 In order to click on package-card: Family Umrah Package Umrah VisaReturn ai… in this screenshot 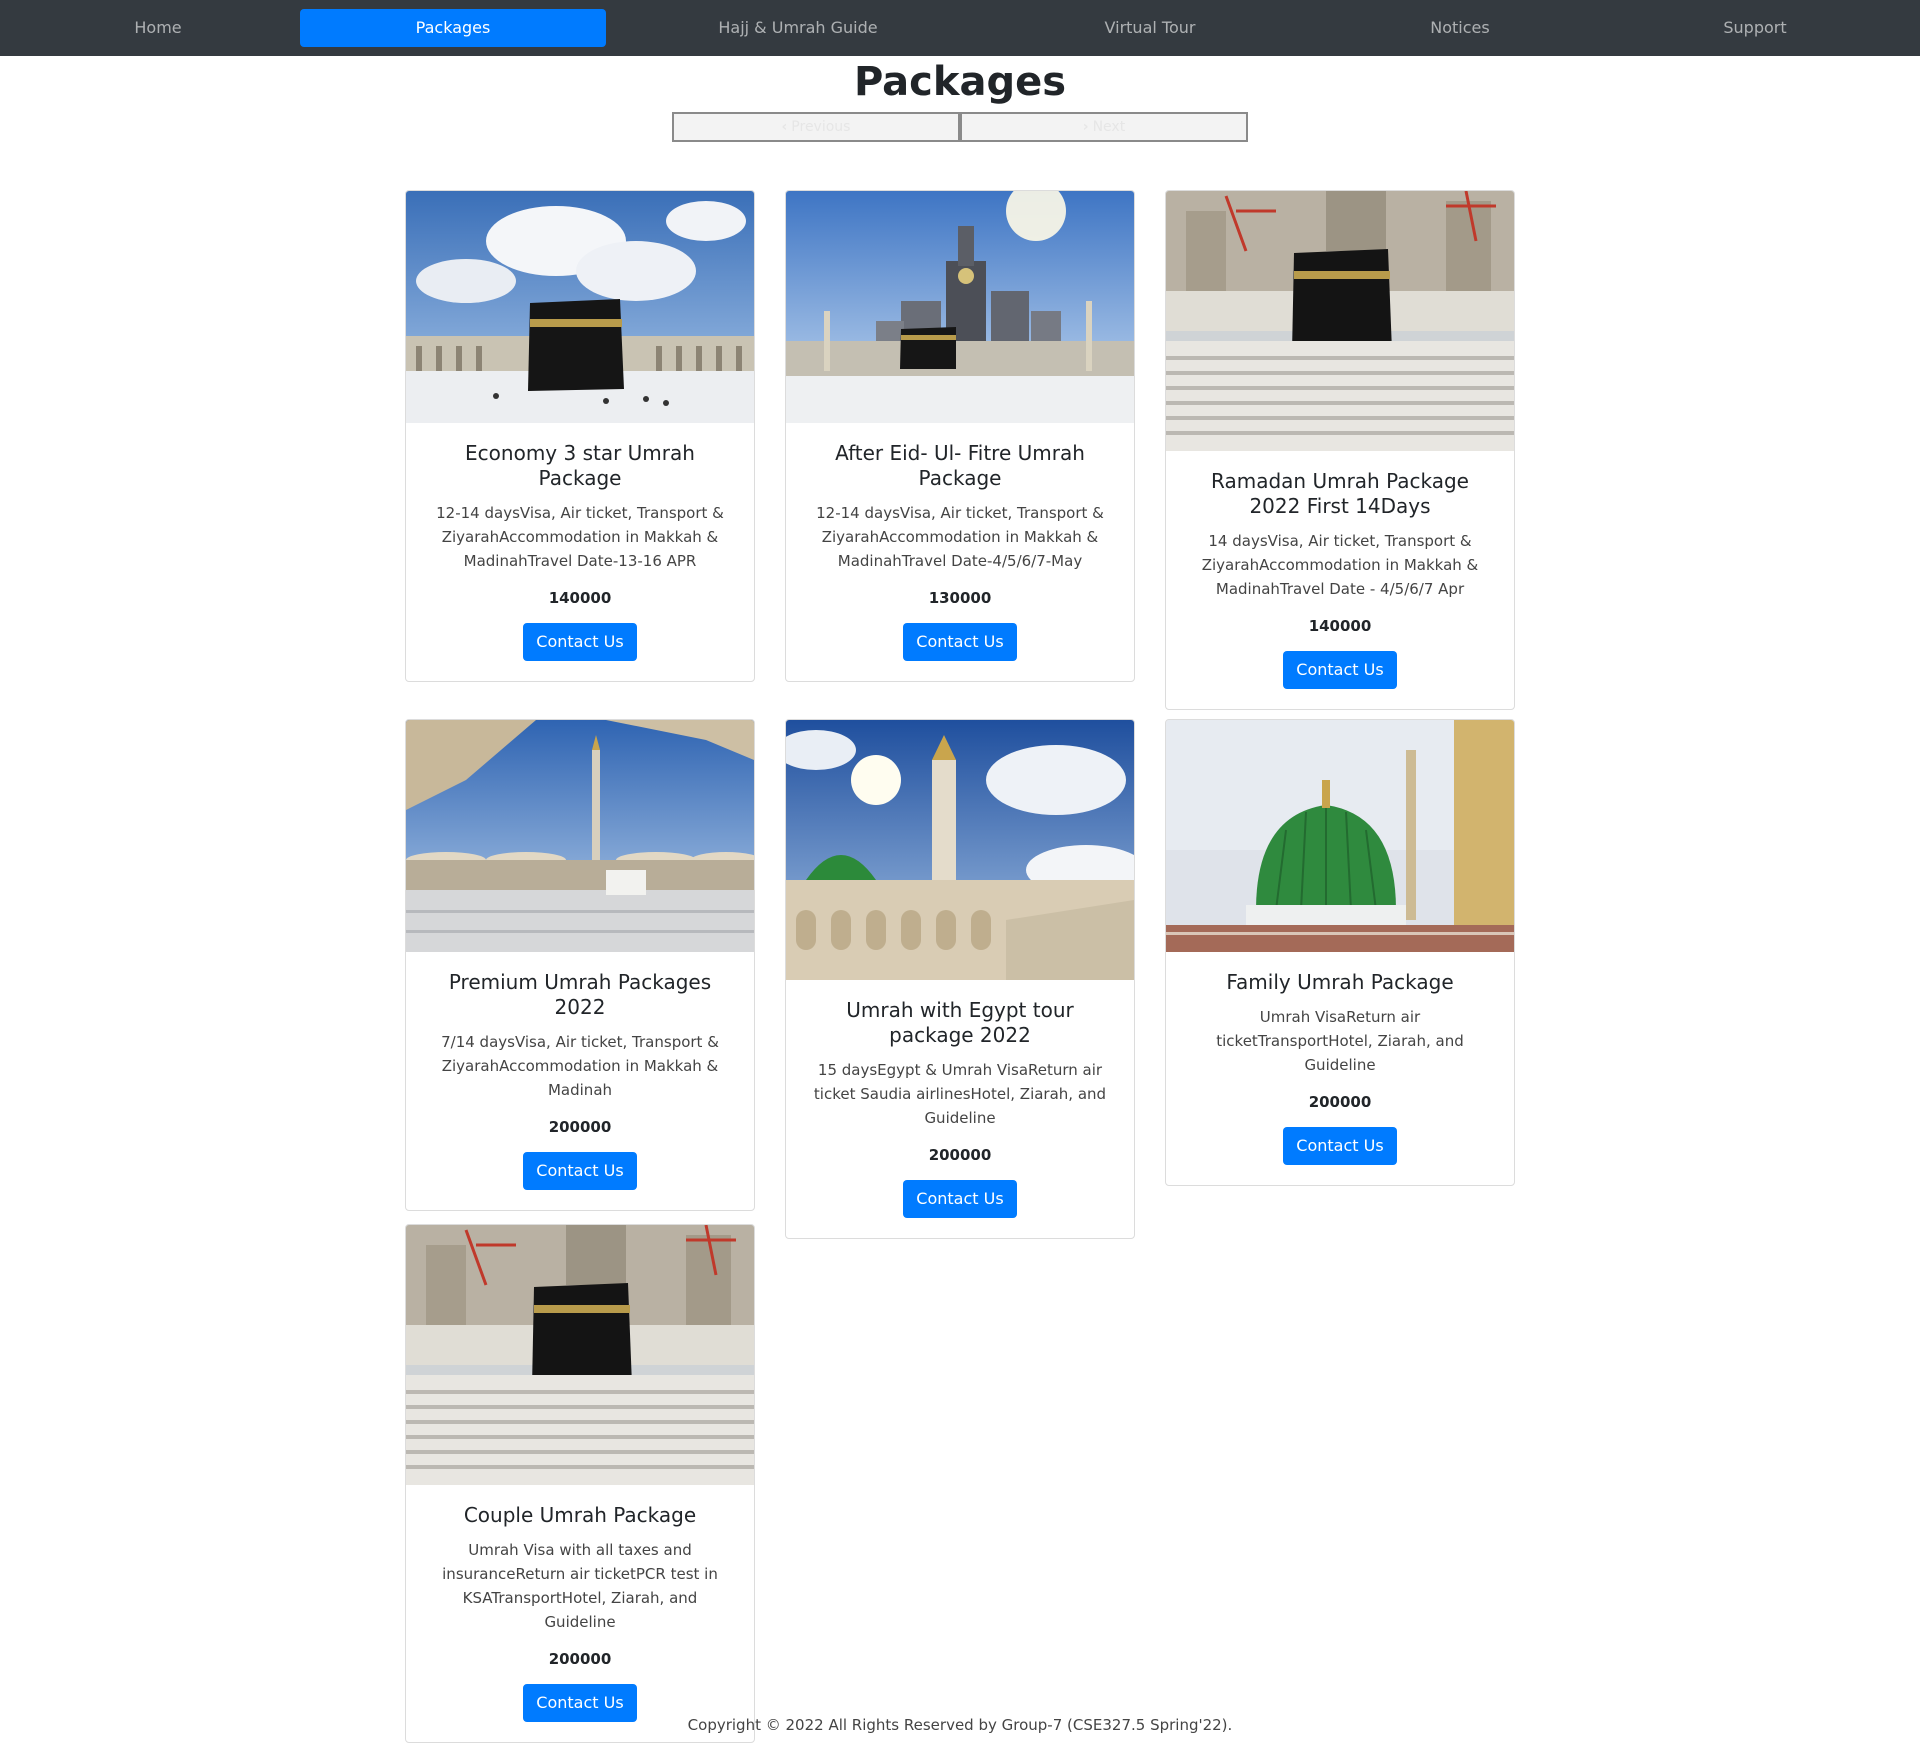, I will do `click(1340, 952)`.